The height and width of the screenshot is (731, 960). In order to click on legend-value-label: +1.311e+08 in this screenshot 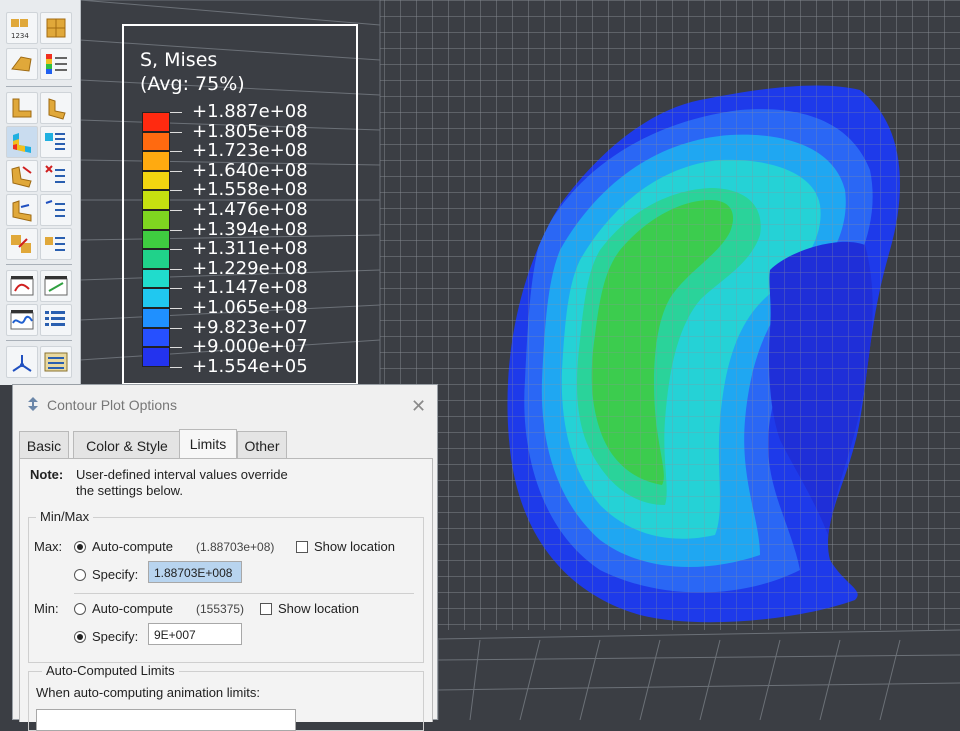, I will do `click(250, 249)`.